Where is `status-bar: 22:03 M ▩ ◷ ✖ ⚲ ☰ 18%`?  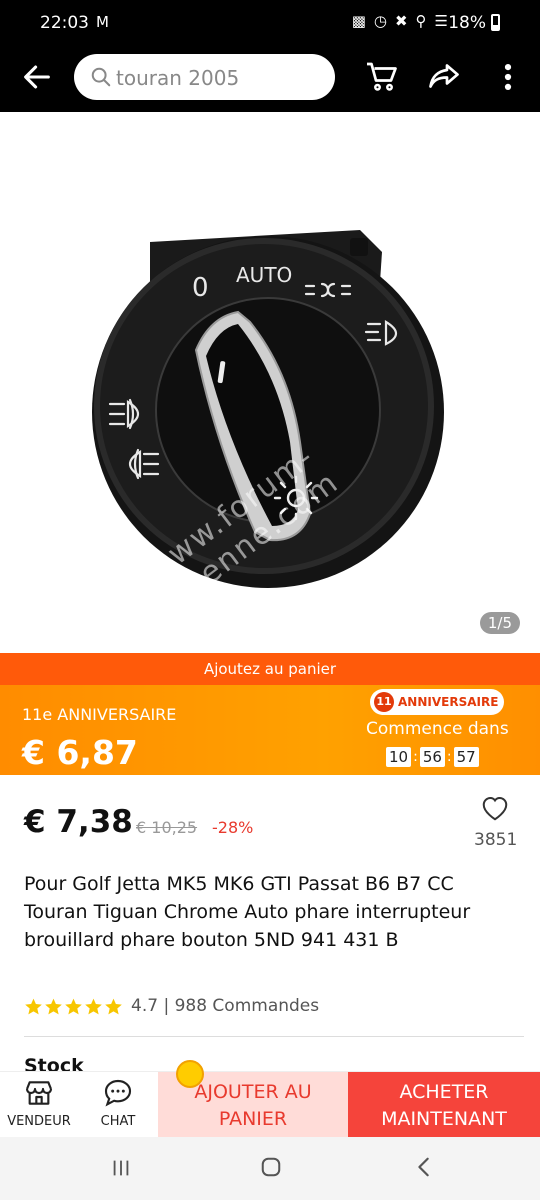 status-bar: 22:03 M ▩ ◷ ✖ ⚲ ☰ 18% is located at coordinates (270, 23).